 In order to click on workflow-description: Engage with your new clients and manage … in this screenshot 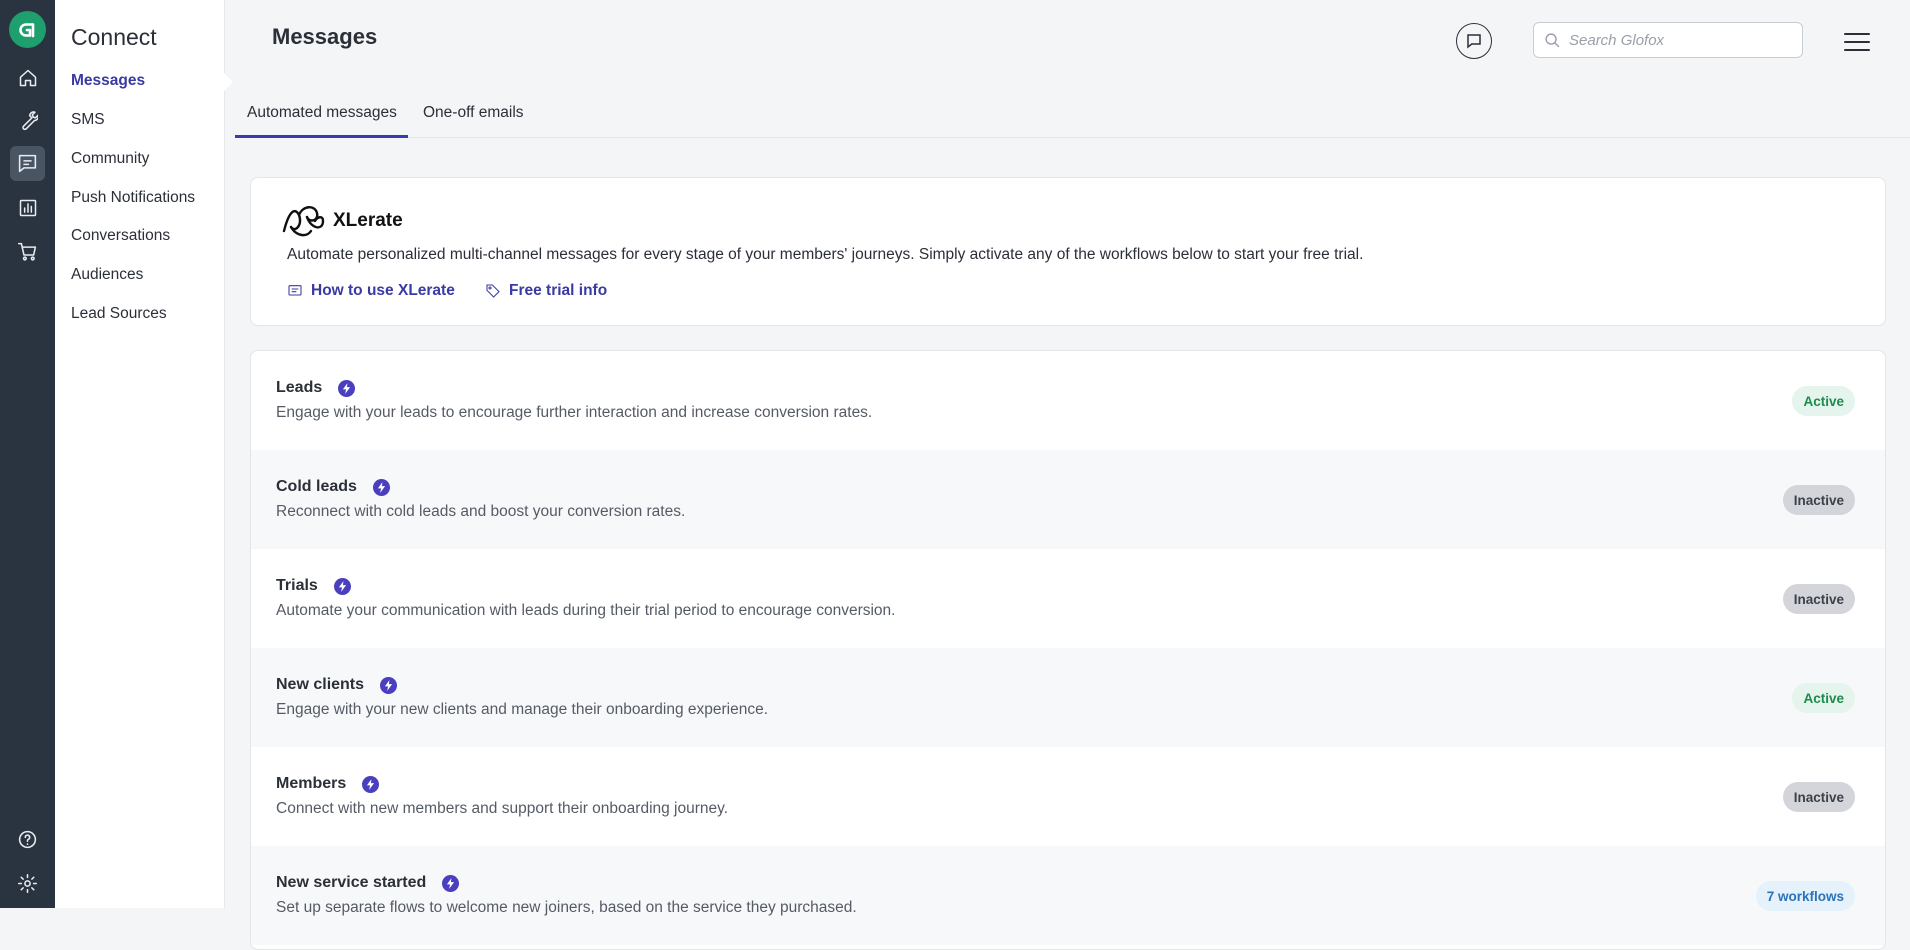, I will do `click(522, 709)`.